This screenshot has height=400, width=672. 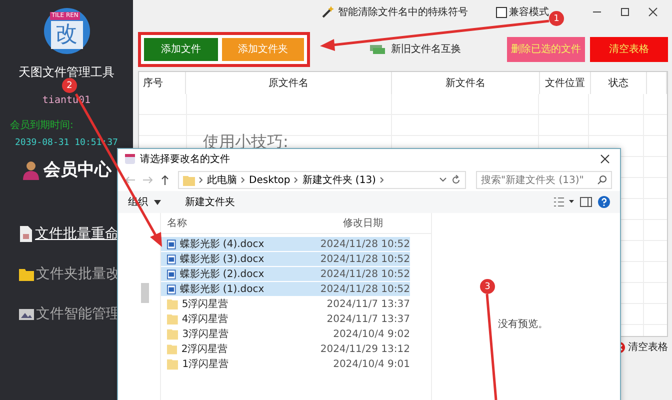 What do you see at coordinates (602, 180) in the screenshot?
I see `search-icon` at bounding box center [602, 180].